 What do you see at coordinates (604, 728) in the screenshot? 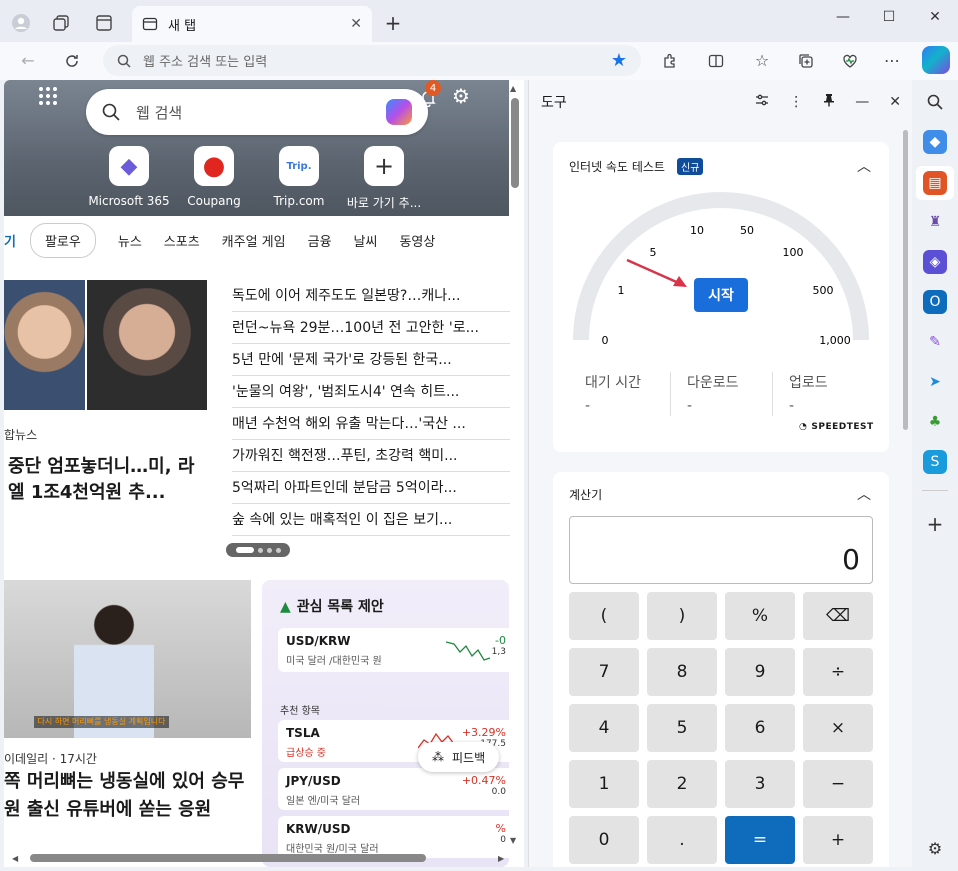
I see `calc-key-four: 4` at bounding box center [604, 728].